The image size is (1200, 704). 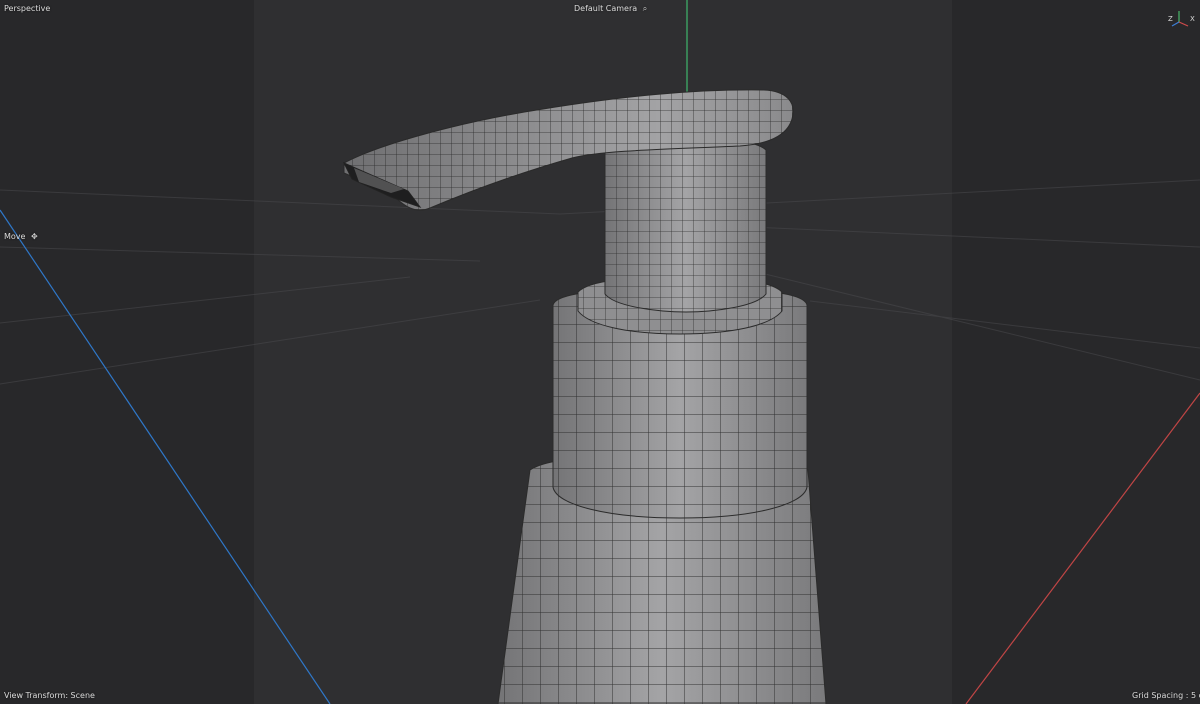 What do you see at coordinates (49, 695) in the screenshot?
I see `view-transform-label: View Transform: Scene` at bounding box center [49, 695].